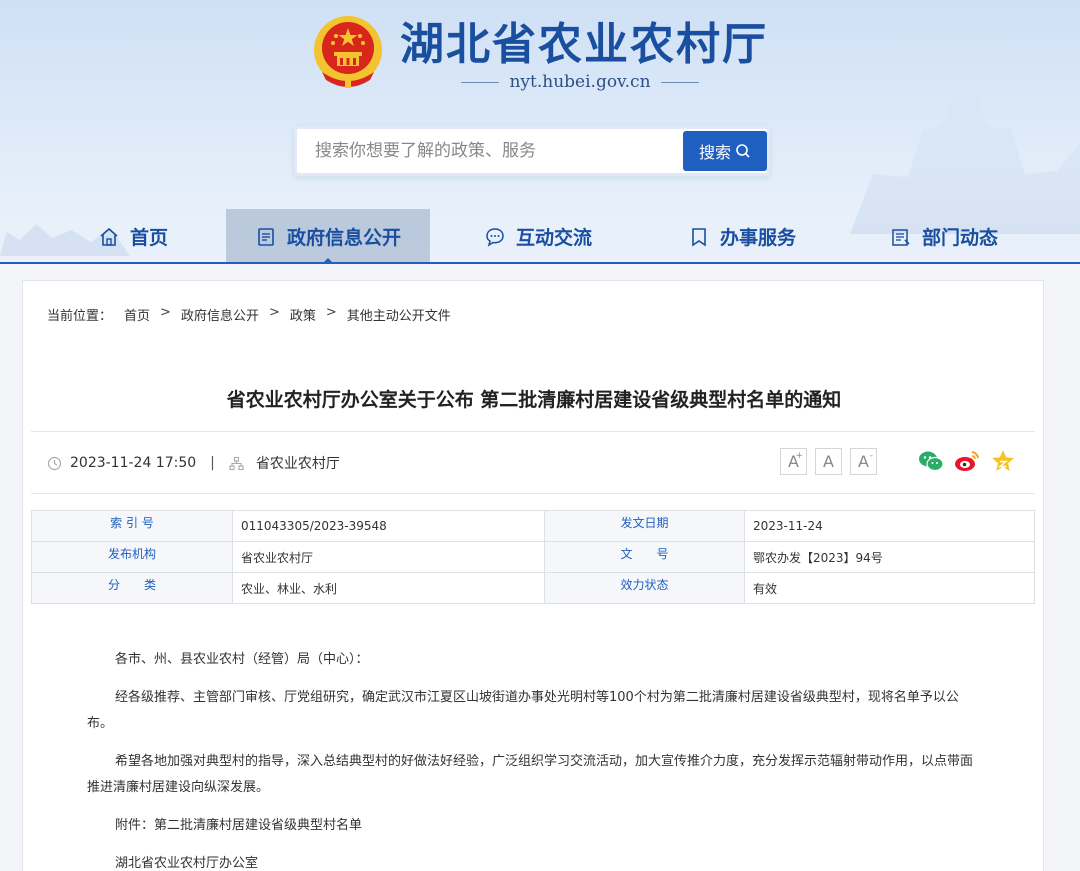 This screenshot has width=1080, height=871. I want to click on search-button-label: 搜索, so click(714, 152).